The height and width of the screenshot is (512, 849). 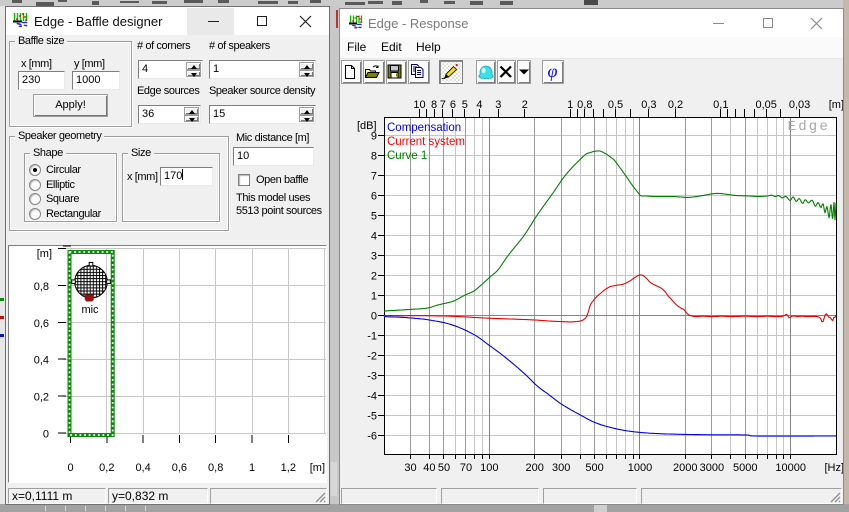 What do you see at coordinates (466, 468) in the screenshot?
I see `svg-text: 70` at bounding box center [466, 468].